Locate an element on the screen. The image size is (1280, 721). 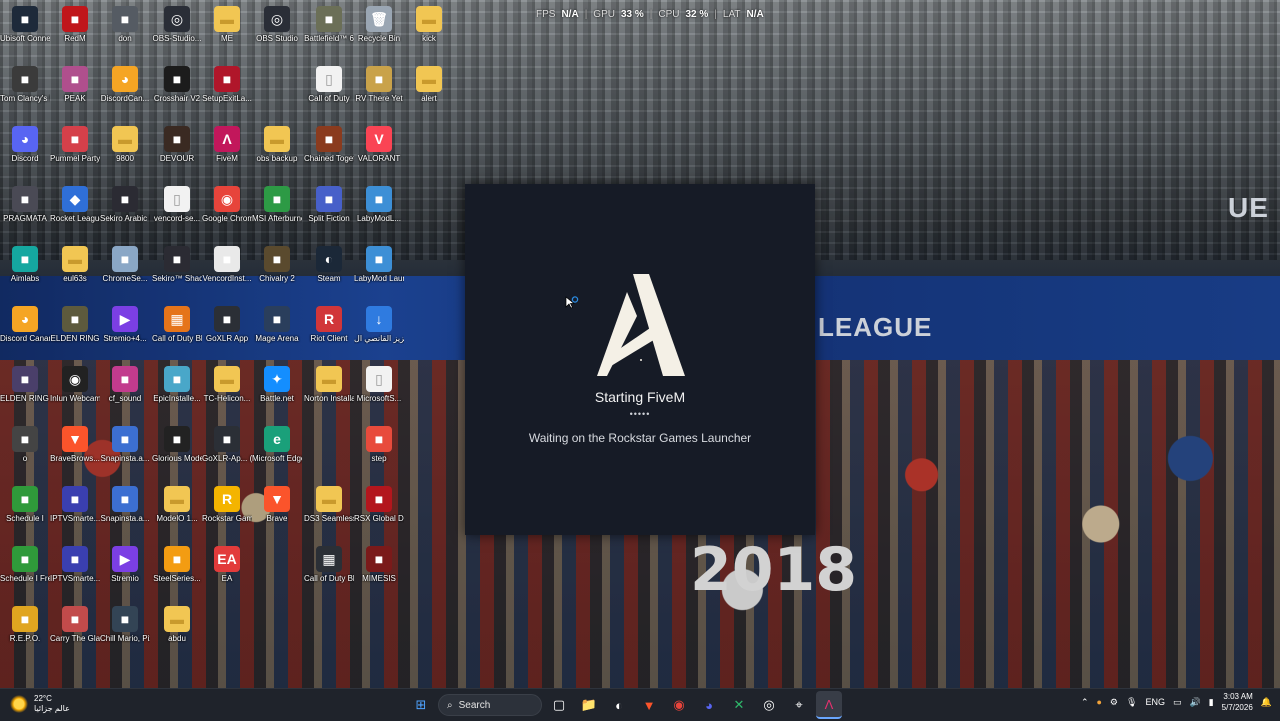
desktop-icon: e Microsoft Edge is located at coordinates (277, 451).